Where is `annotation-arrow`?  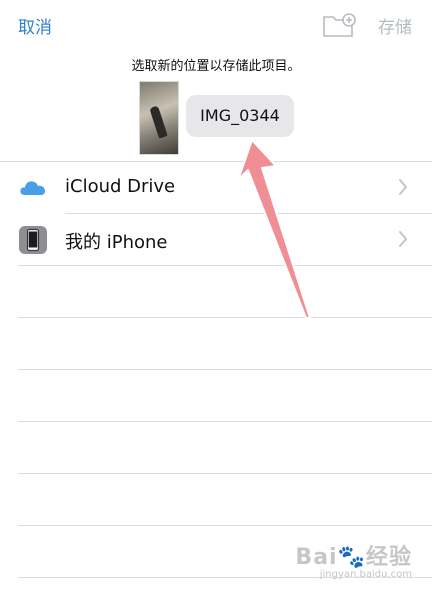
annotation-arrow is located at coordinates (274, 229).